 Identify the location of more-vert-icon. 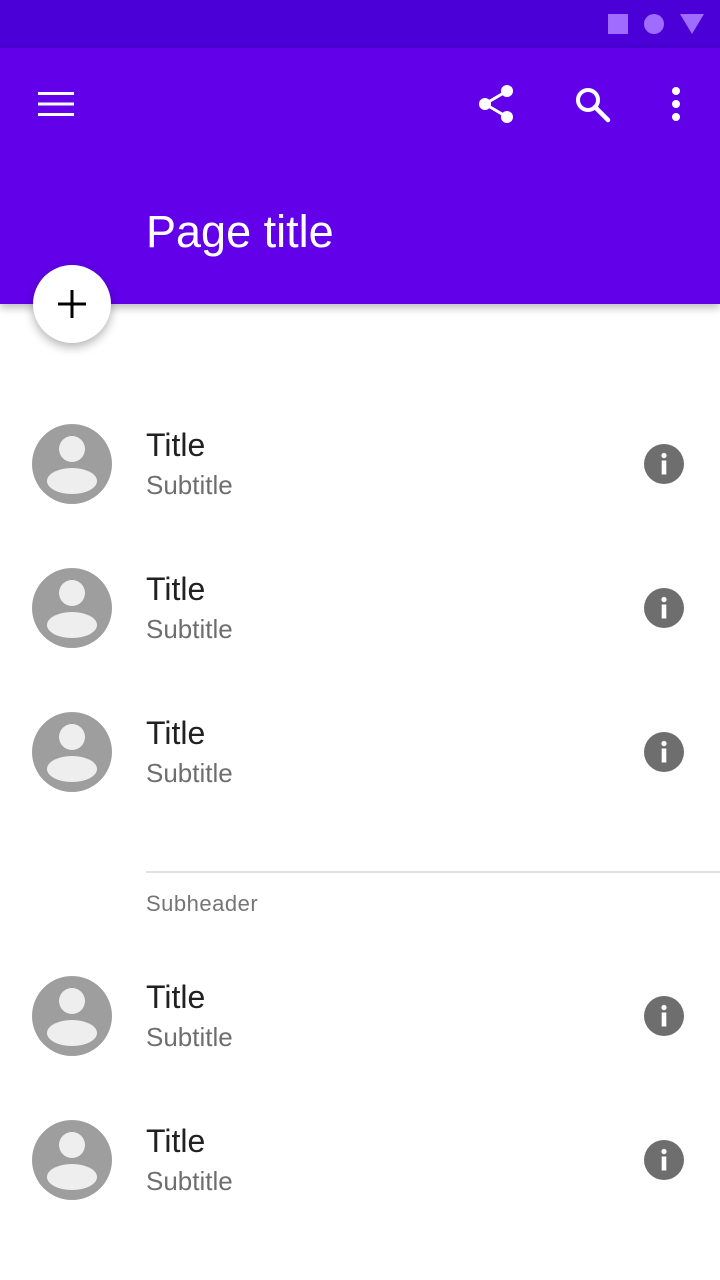
(676, 104).